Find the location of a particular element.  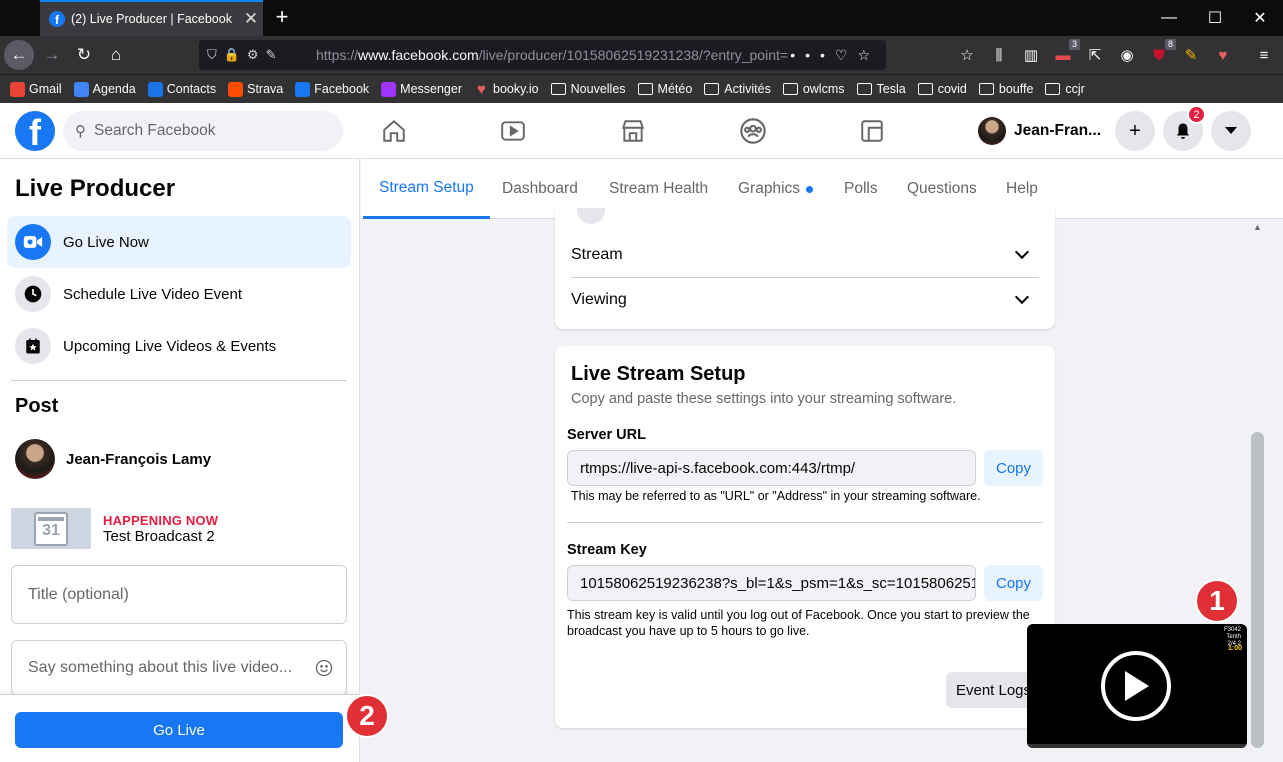

browser-tab: f (2) Live Producer | Facebook ✕ is located at coordinates (151, 18).